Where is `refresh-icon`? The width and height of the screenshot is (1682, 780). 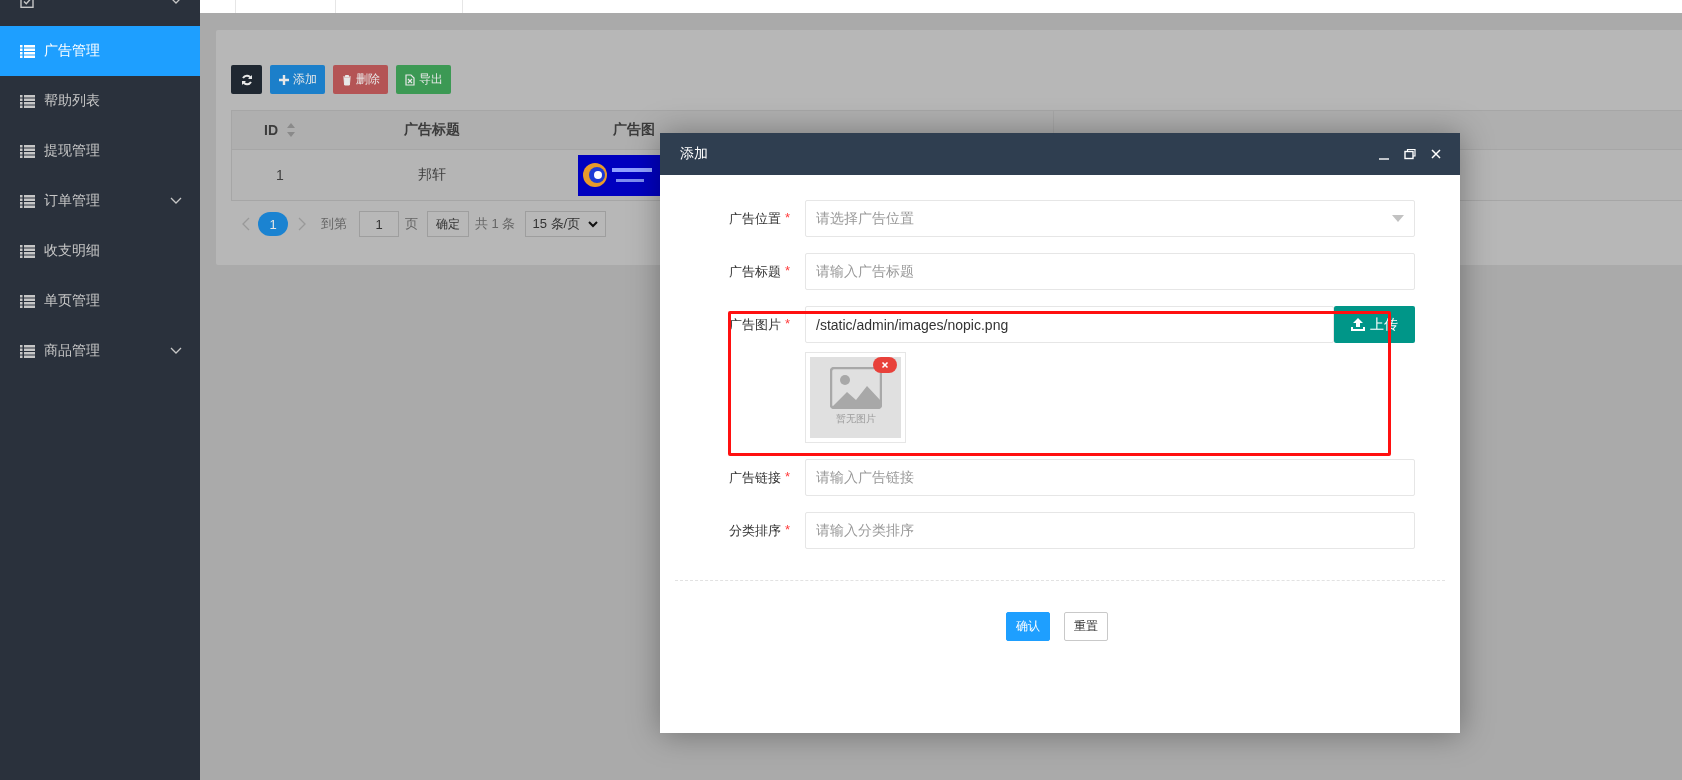 refresh-icon is located at coordinates (246, 79).